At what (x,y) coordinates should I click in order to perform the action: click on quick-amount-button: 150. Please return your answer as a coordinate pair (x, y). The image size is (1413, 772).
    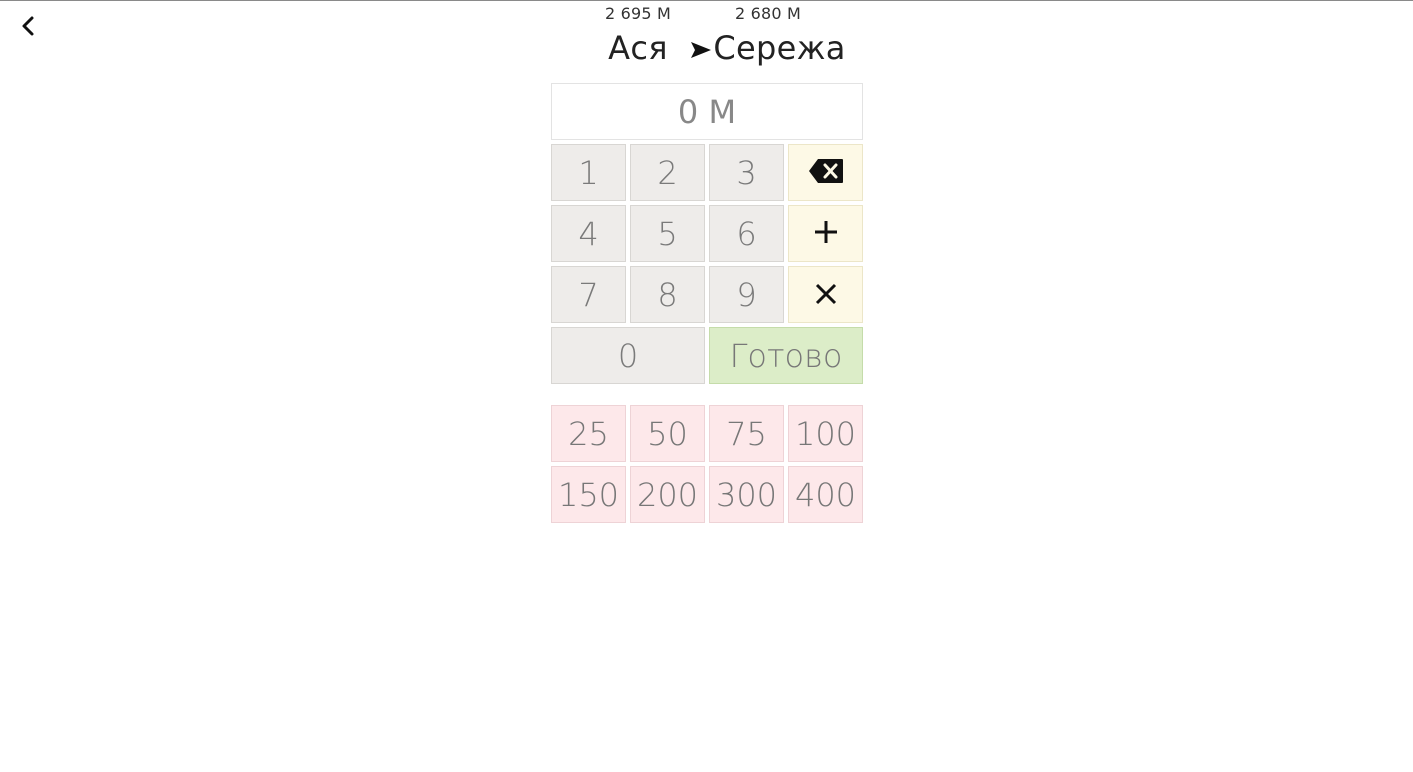
    Looking at the image, I should click on (588, 494).